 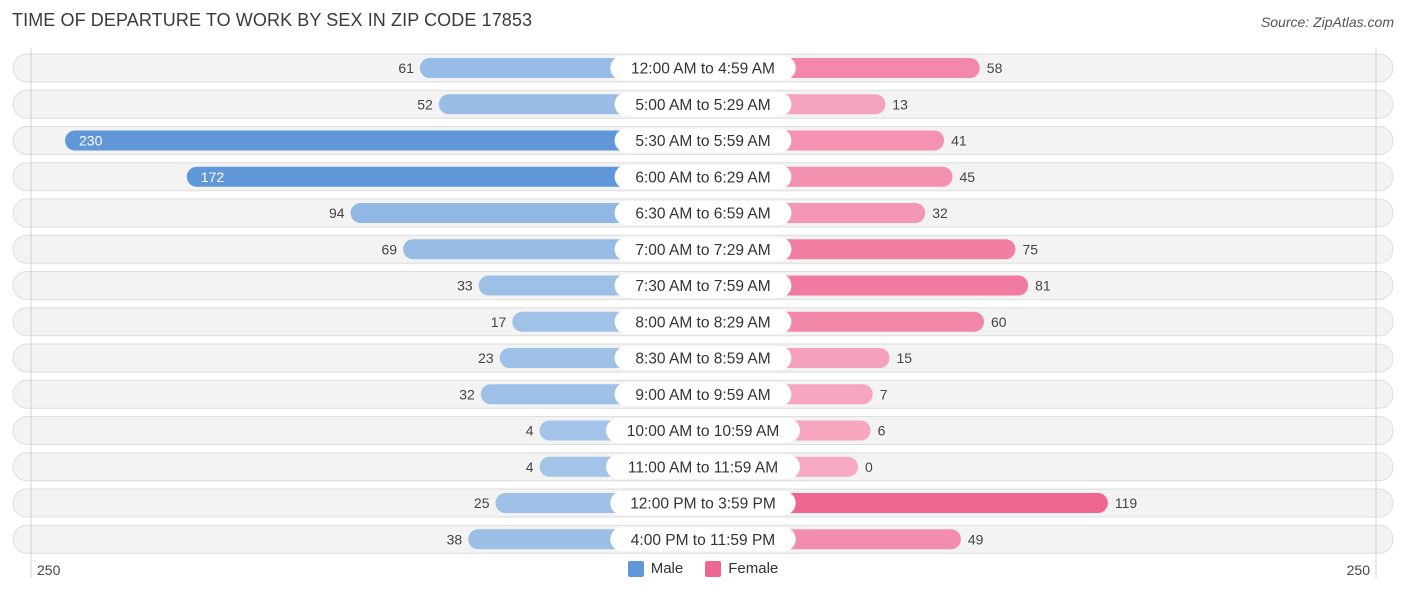 What do you see at coordinates (213, 177) in the screenshot?
I see `value-label-male: 172` at bounding box center [213, 177].